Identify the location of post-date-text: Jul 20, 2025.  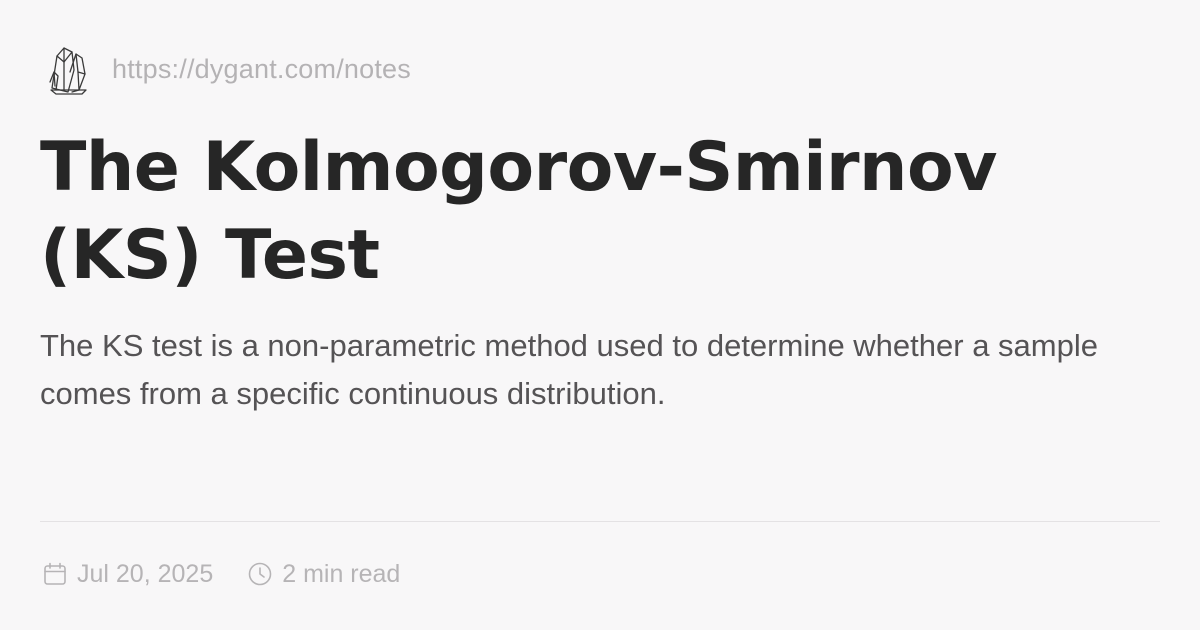
(145, 573).